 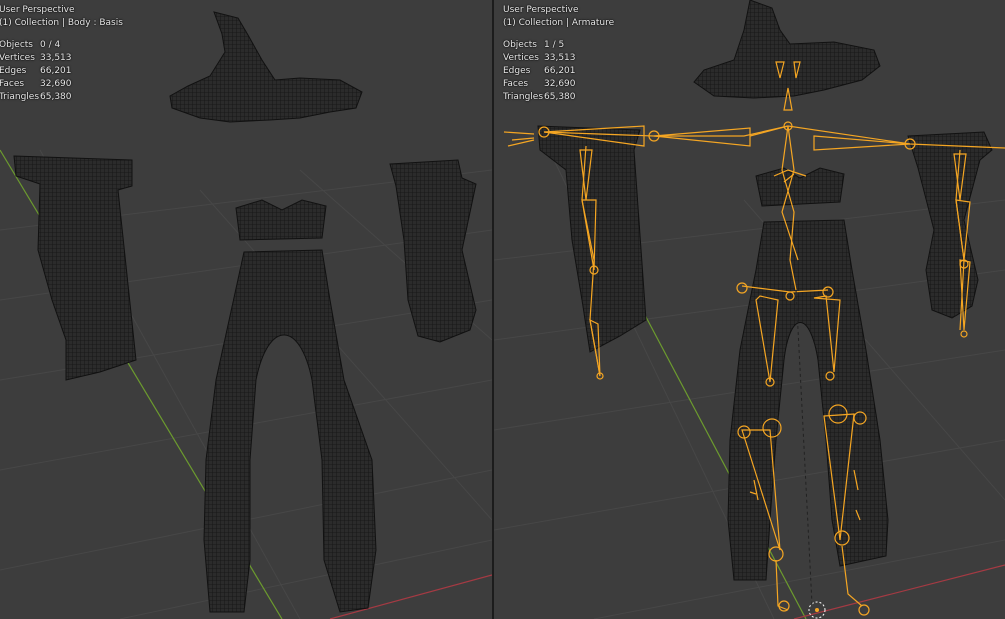 What do you see at coordinates (817, 610) in the screenshot?
I see `origin-point` at bounding box center [817, 610].